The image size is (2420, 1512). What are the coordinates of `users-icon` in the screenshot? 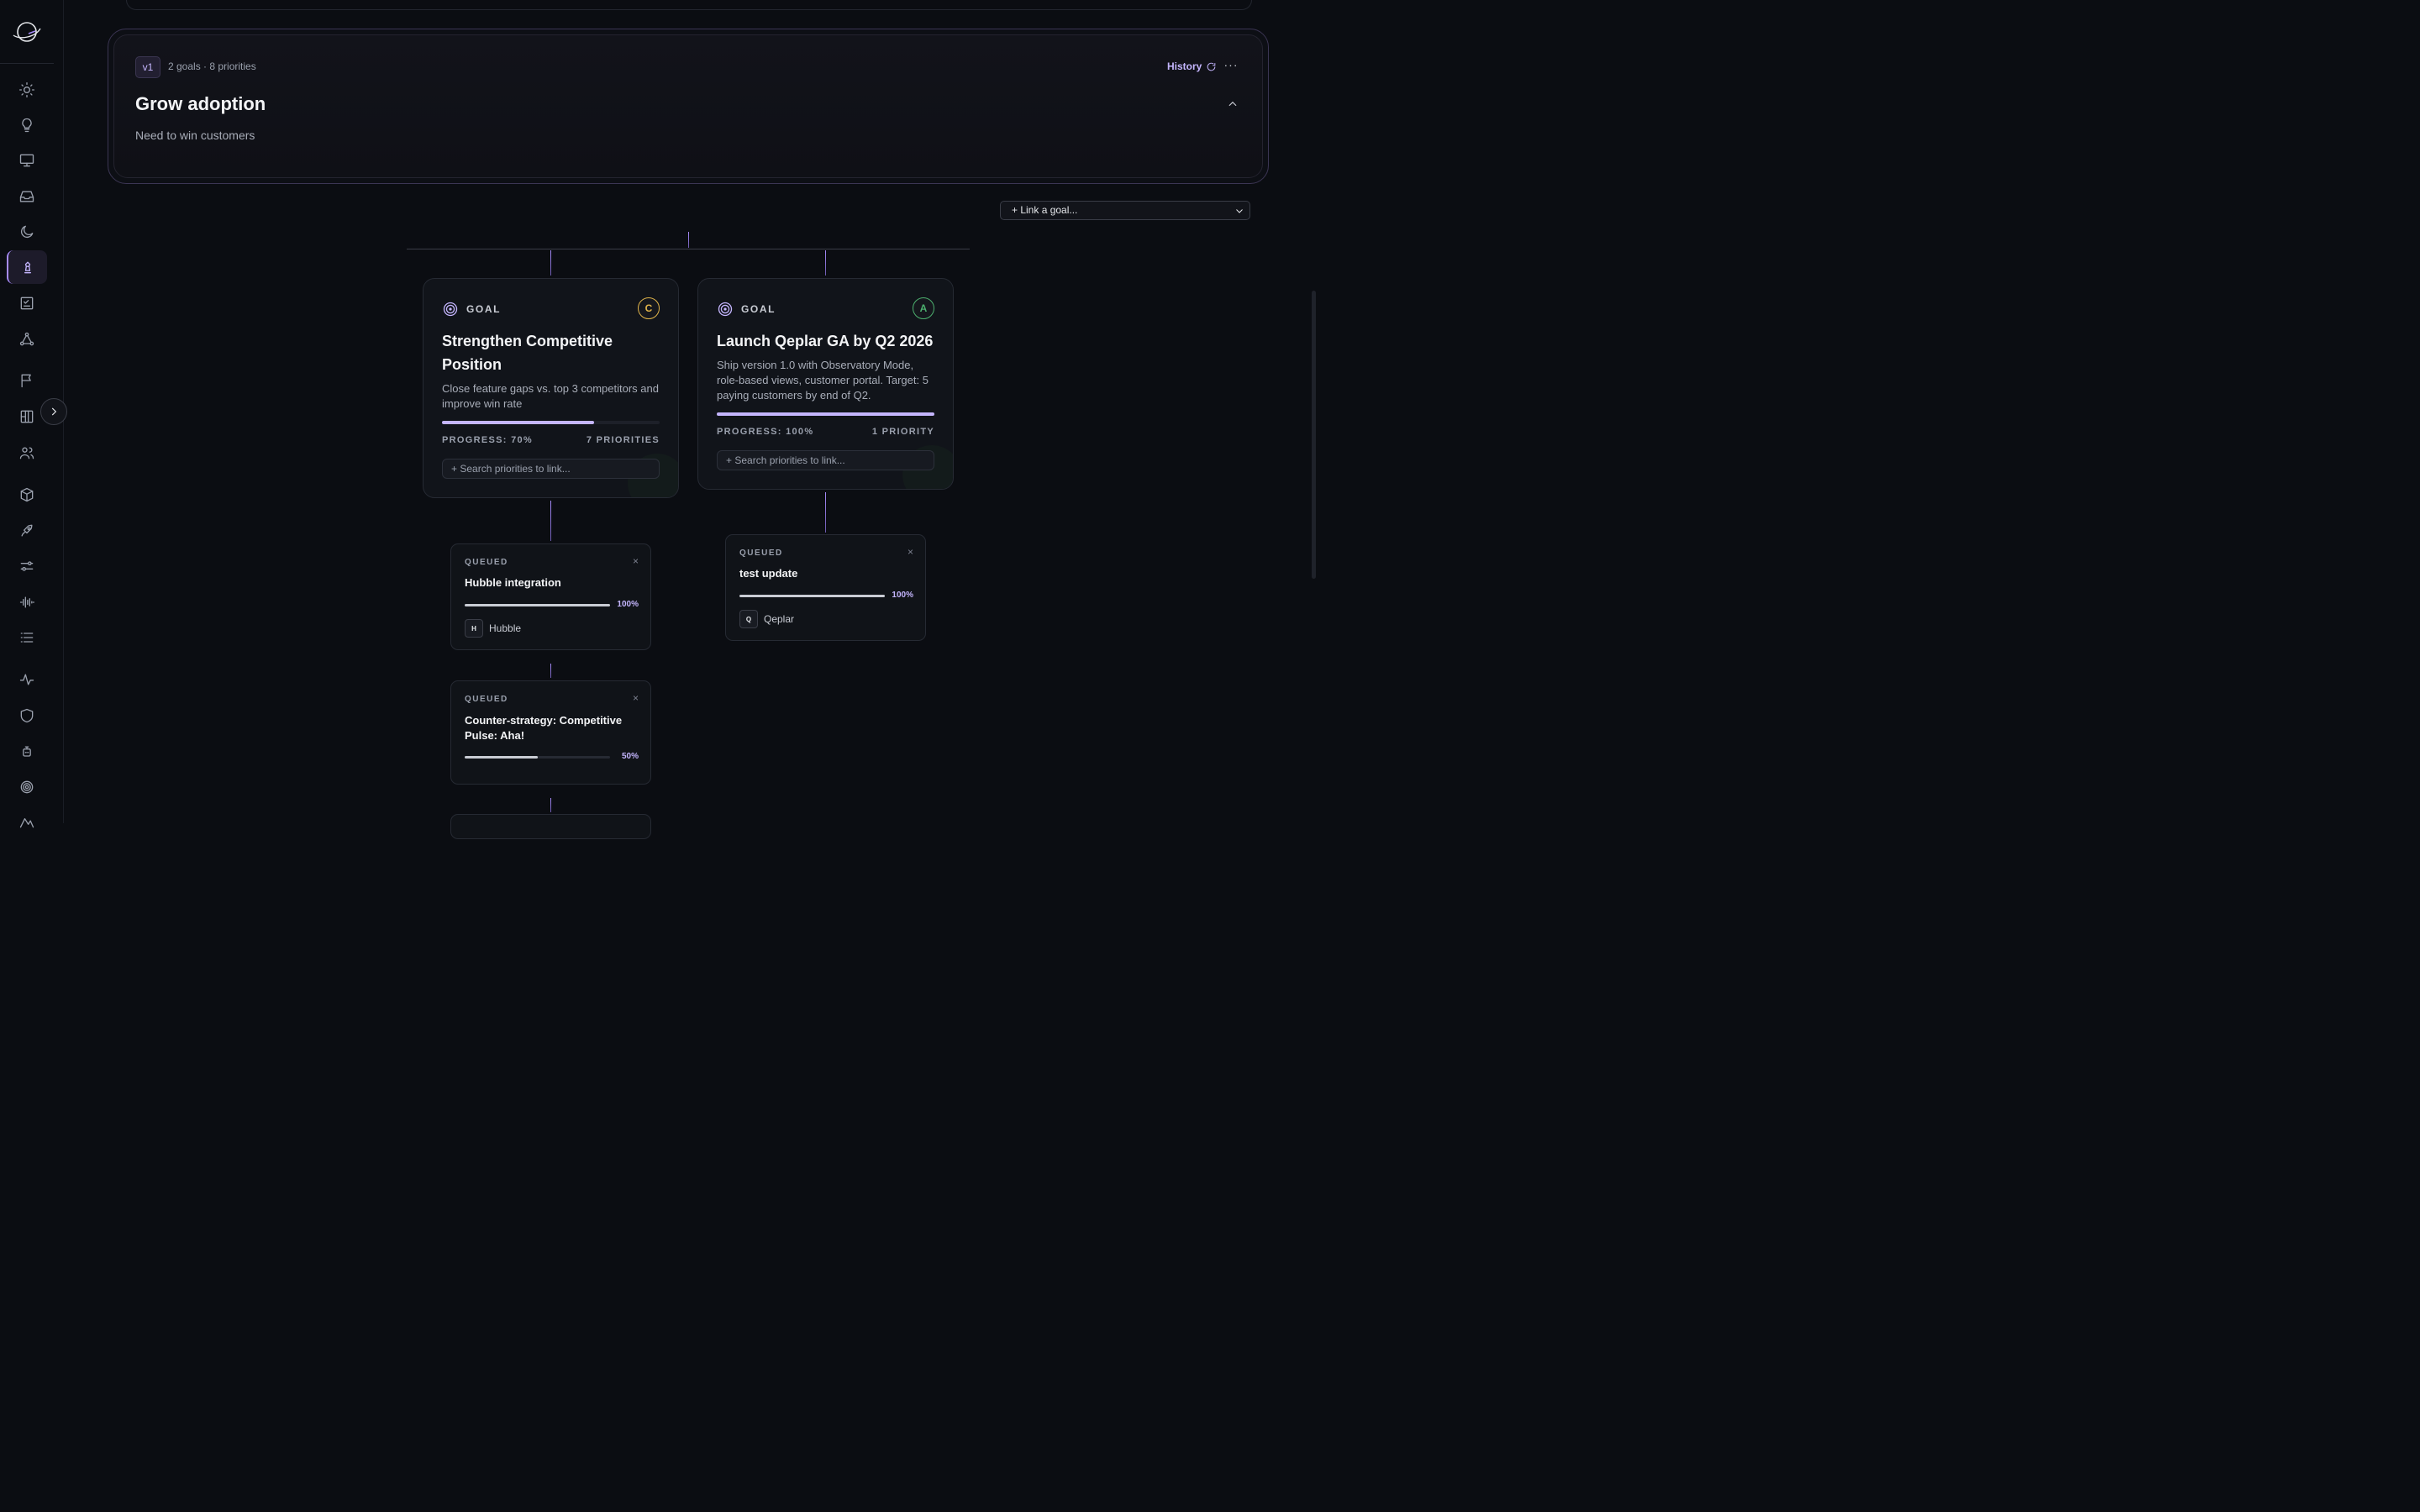 It's located at (26, 452).